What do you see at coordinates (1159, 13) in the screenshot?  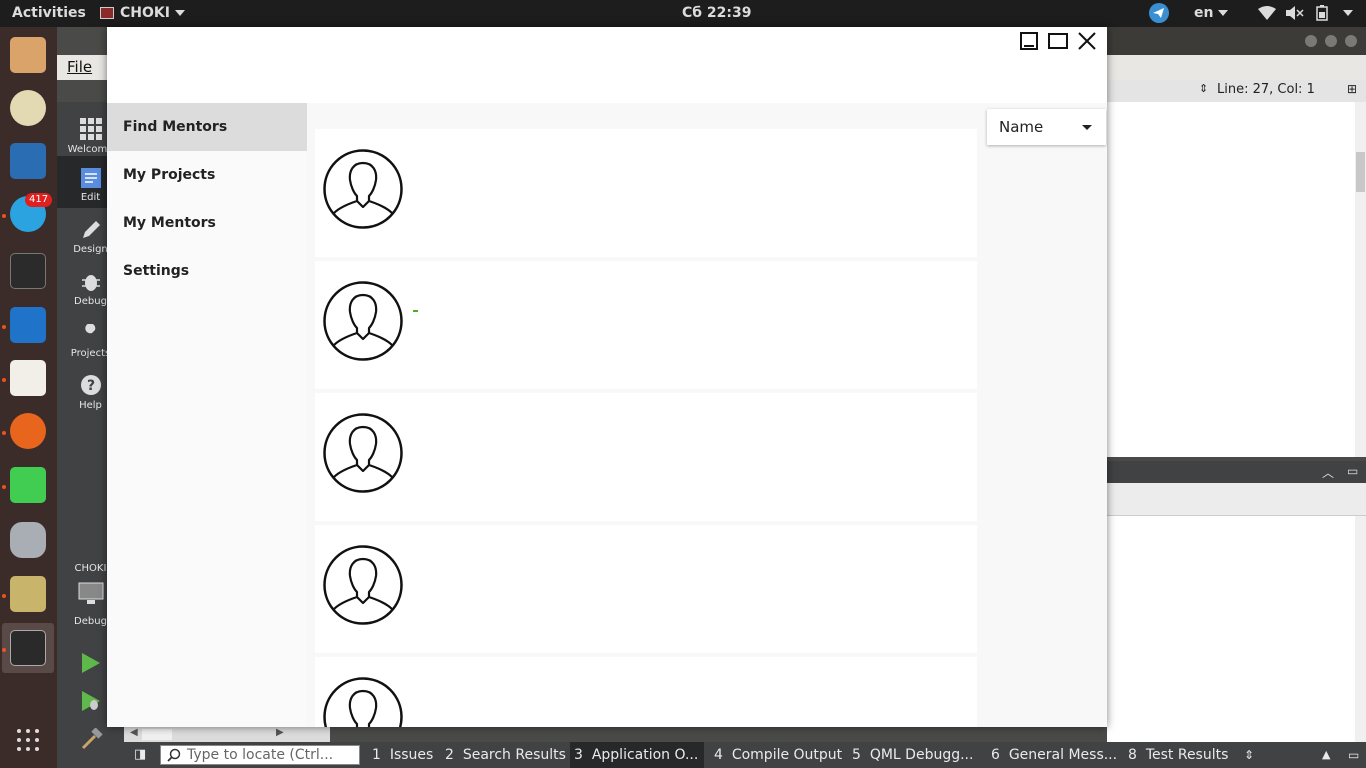 I see `telegram-tray-icon` at bounding box center [1159, 13].